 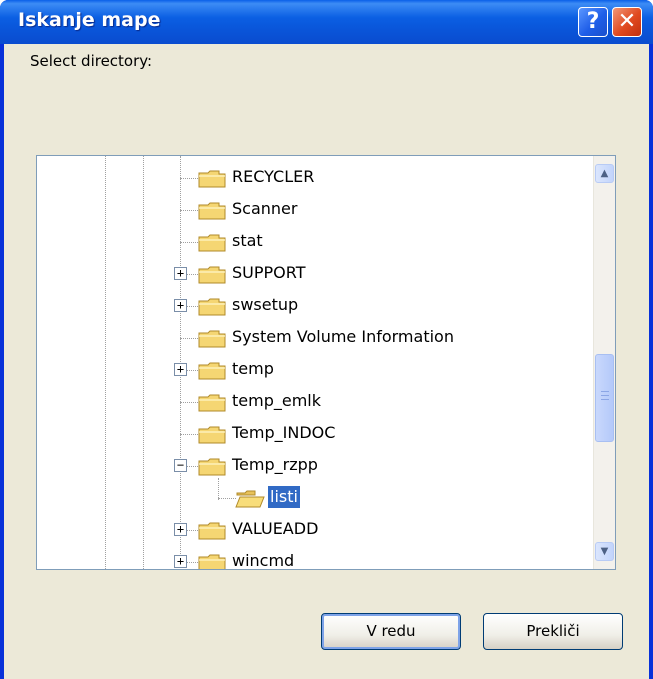 I want to click on tree-item: temp_emlk, so click(x=317, y=402).